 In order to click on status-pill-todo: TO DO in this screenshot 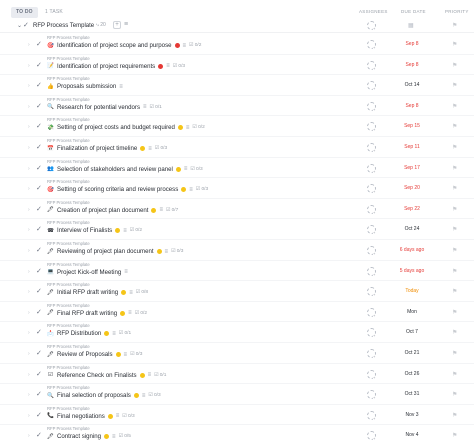, I will do `click(24, 12)`.